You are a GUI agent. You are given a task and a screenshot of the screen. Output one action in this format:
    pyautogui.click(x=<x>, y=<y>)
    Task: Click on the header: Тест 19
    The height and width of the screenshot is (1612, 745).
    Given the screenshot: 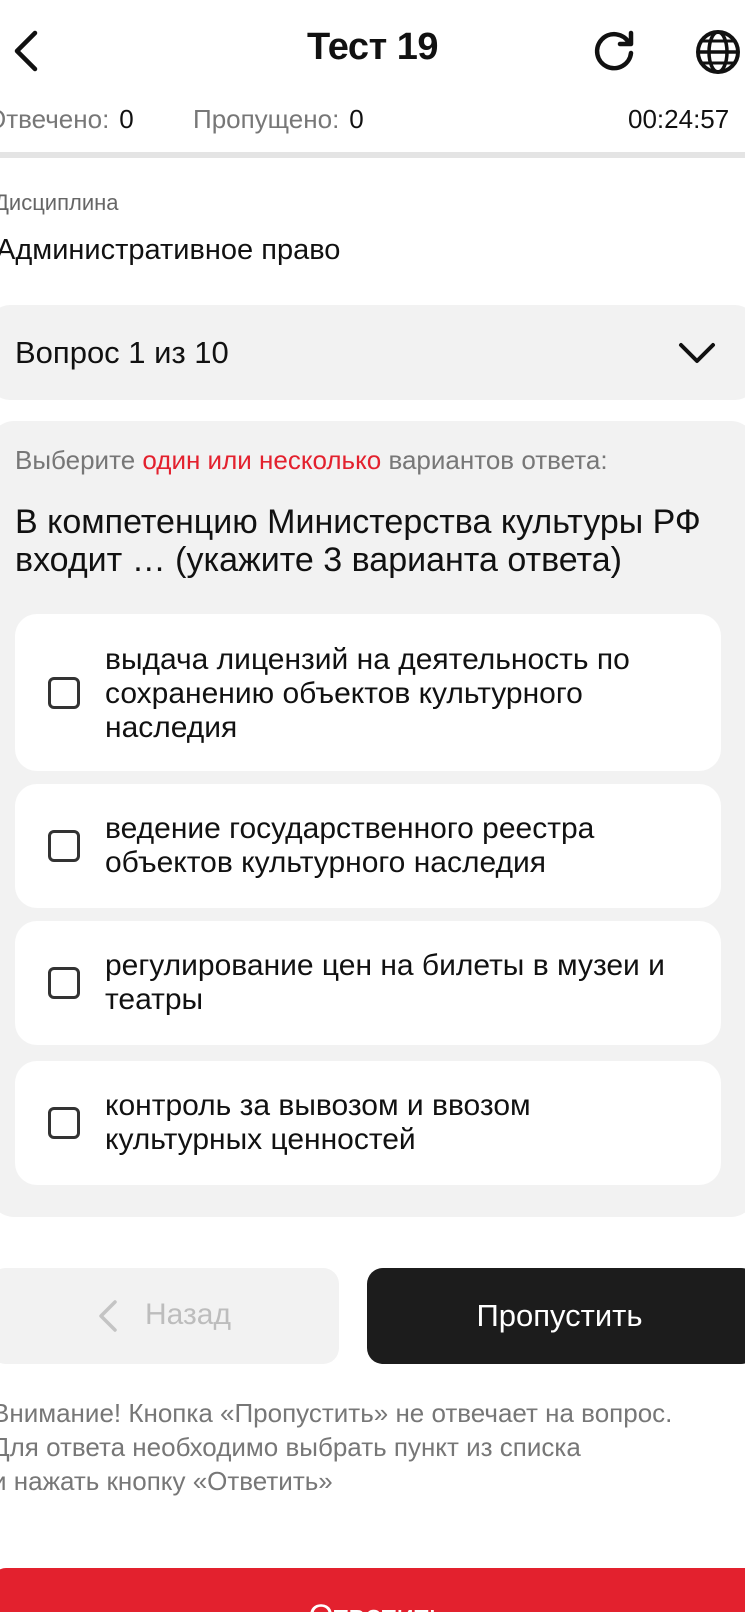 What is the action you would take?
    pyautogui.click(x=372, y=50)
    